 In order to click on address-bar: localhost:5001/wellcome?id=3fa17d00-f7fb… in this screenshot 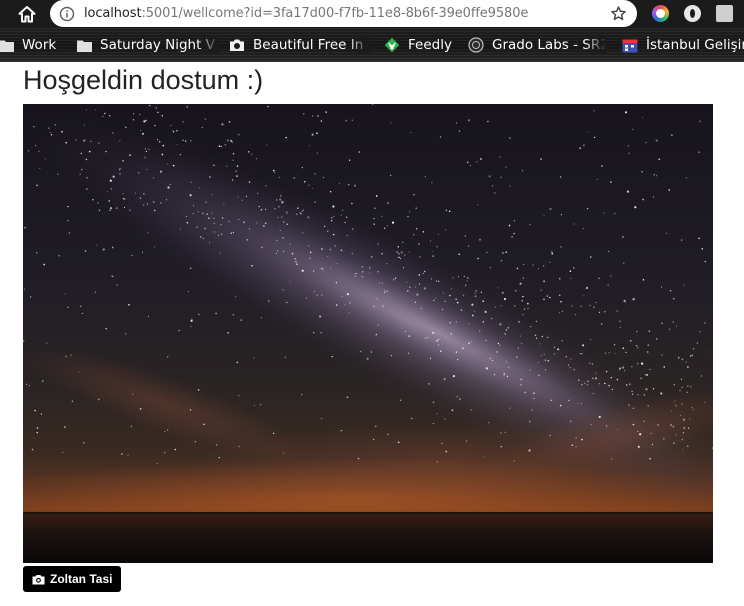, I will do `click(343, 13)`.